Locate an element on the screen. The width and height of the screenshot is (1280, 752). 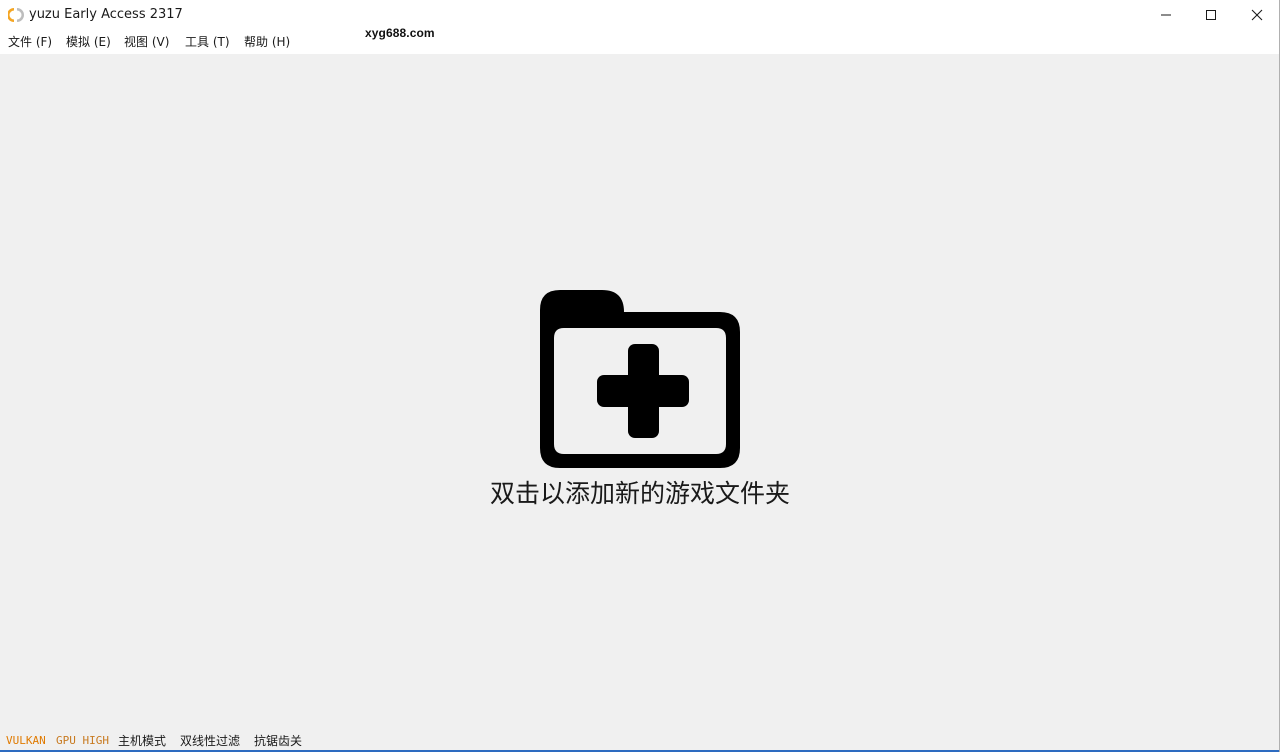
menu-tools: 工具 (T) is located at coordinates (207, 42).